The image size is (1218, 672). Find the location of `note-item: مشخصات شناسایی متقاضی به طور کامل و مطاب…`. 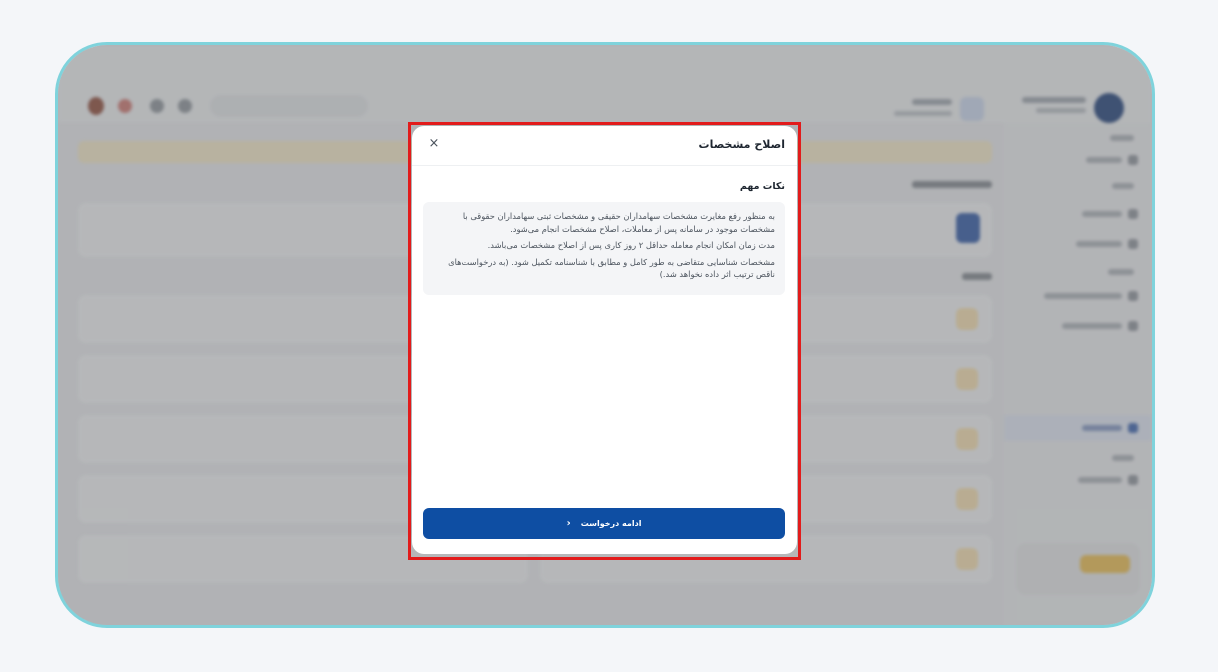

note-item: مشخصات شناسایی متقاضی به طور کامل و مطاب… is located at coordinates (611, 268).